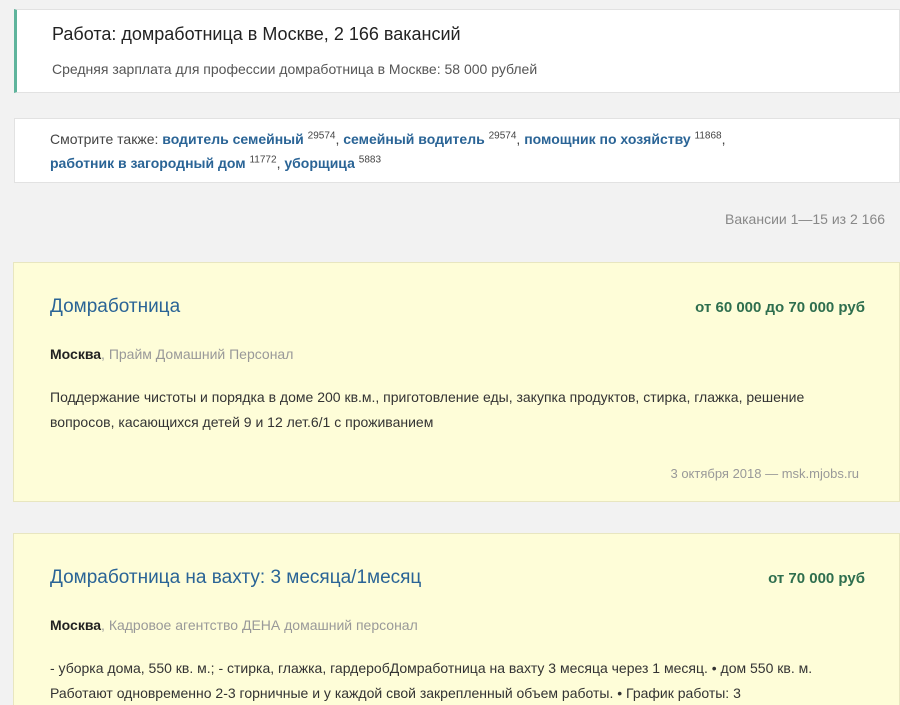  I want to click on vacancy-meta: Москва, Прайм Домашний Персонал, so click(172, 354).